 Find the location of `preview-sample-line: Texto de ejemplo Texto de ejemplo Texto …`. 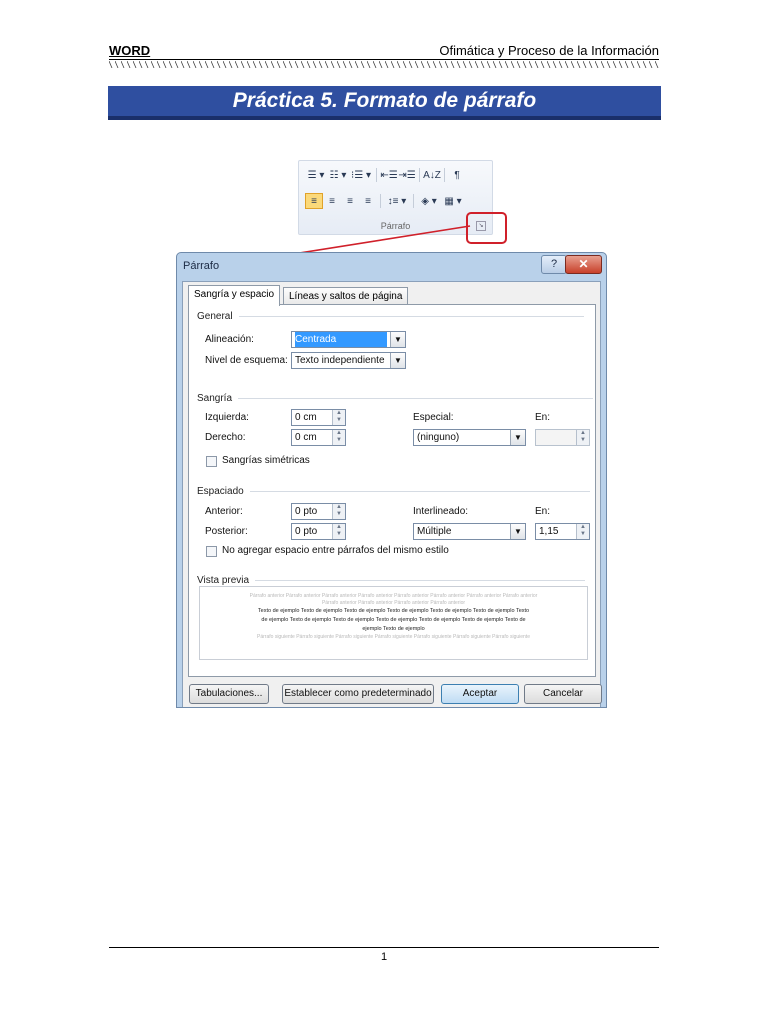

preview-sample-line: Texto de ejemplo Texto de ejemplo Texto … is located at coordinates (393, 611).